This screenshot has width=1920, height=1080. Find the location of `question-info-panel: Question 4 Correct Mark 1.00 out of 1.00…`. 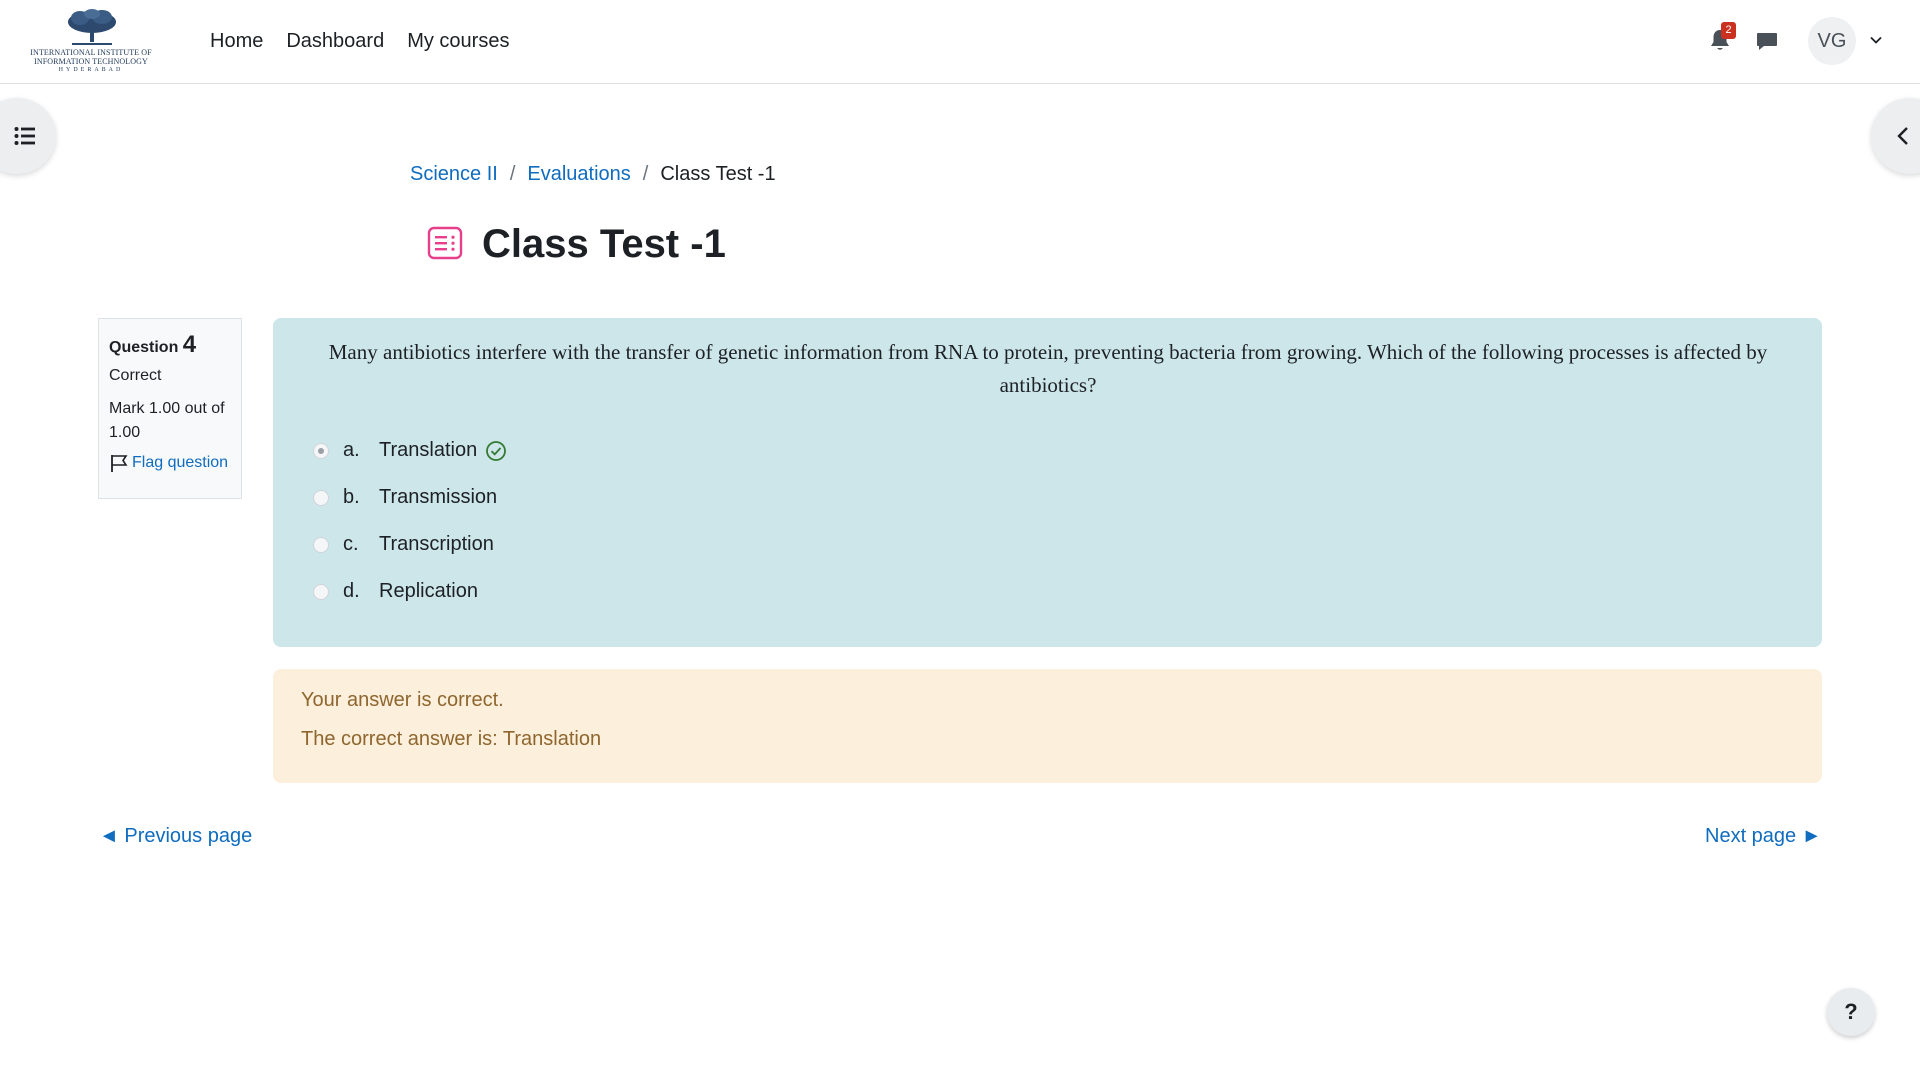

question-info-panel: Question 4 Correct Mark 1.00 out of 1.00… is located at coordinates (170, 408).